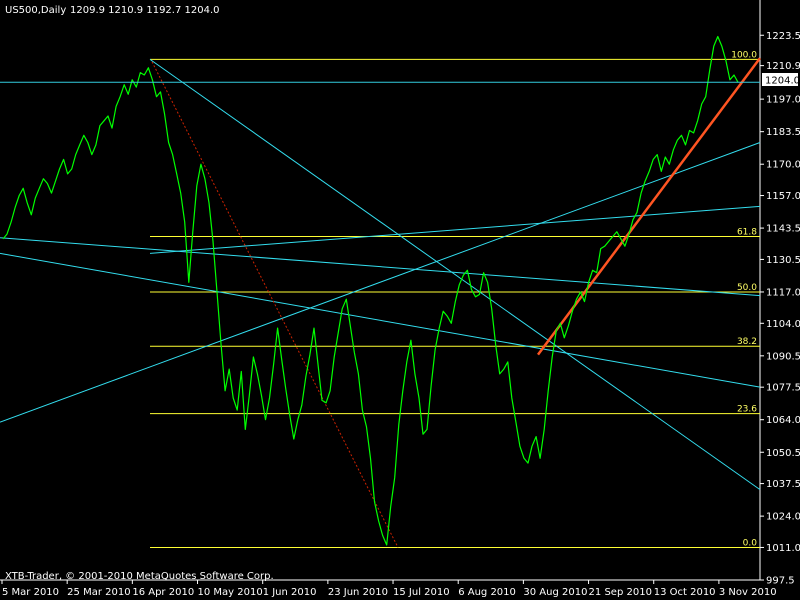 Image resolution: width=800 pixels, height=600 pixels. Describe the element at coordinates (783, 165) in the screenshot. I see `y-tick-label: 1170.0` at that location.